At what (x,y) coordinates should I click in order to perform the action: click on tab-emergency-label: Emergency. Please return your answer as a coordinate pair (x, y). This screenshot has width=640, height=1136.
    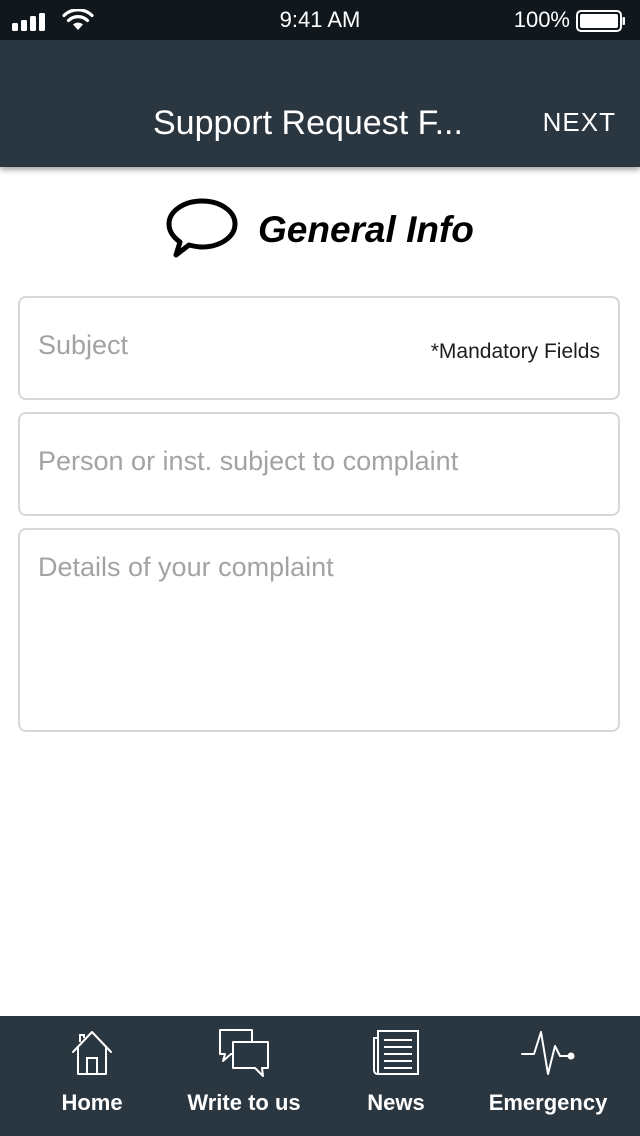
    Looking at the image, I should click on (548, 1102).